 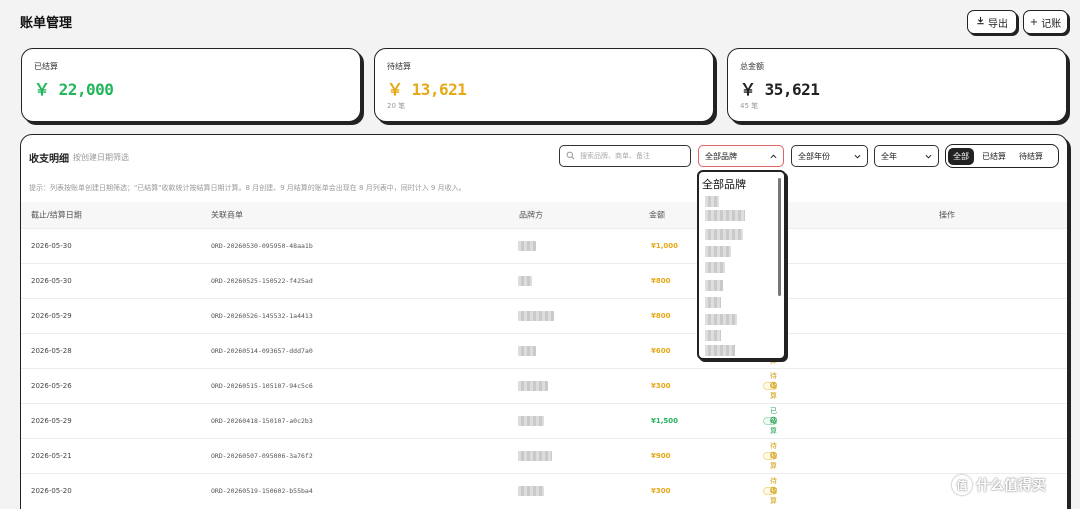 I want to click on dropdown-option-all-brands: 全部品牌, so click(x=724, y=184).